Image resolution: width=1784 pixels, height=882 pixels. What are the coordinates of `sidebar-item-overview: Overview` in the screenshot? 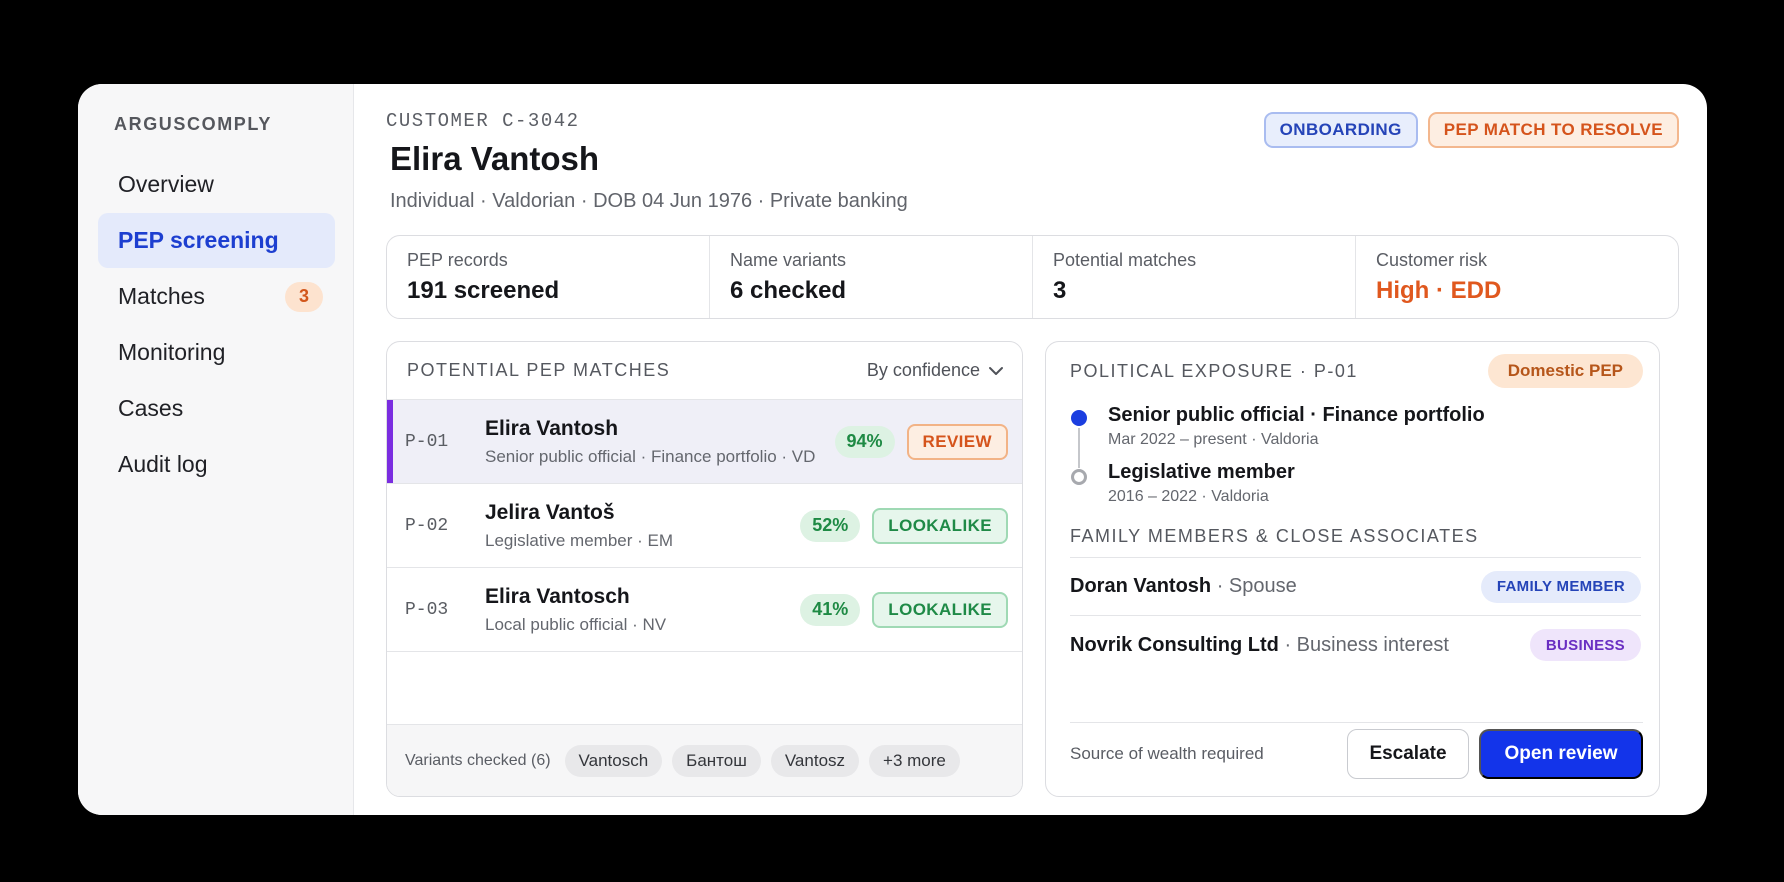 It's located at (216, 184).